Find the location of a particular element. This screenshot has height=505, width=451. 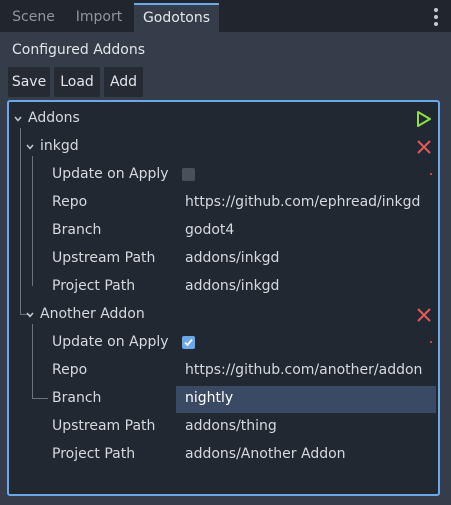

repo-value: https://github.com/ephread/inkgd is located at coordinates (302, 202).